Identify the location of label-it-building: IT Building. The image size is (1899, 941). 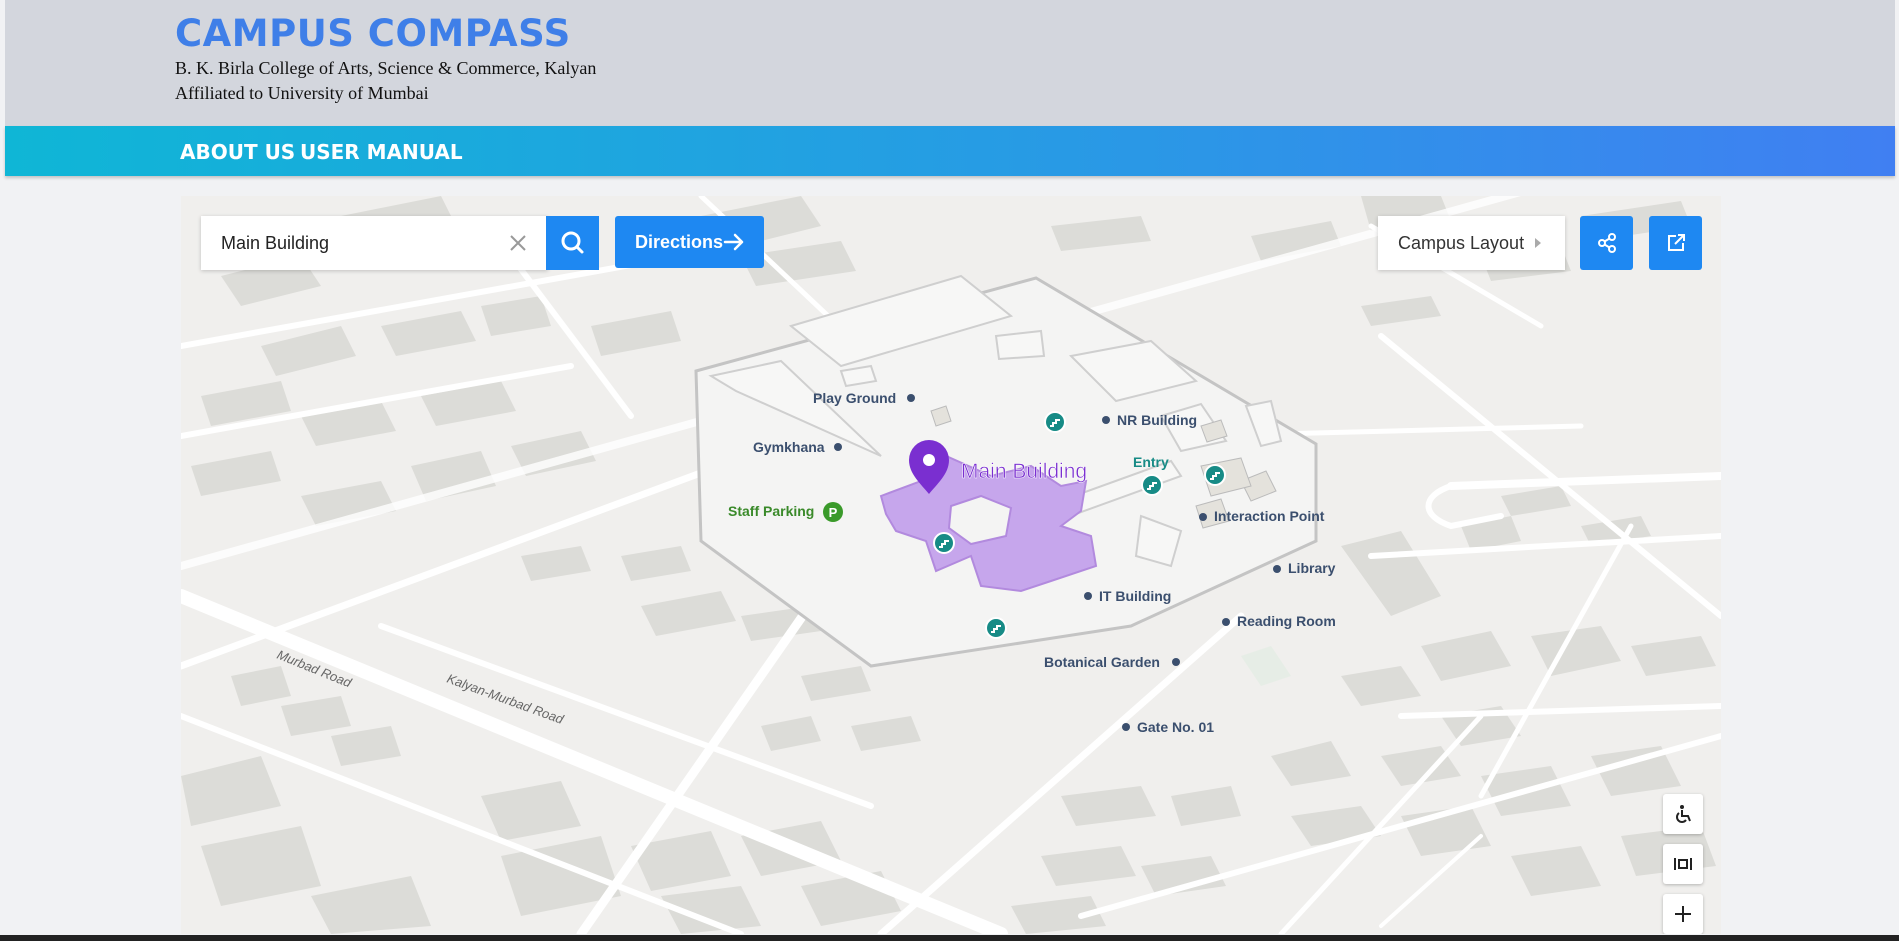
(1135, 596).